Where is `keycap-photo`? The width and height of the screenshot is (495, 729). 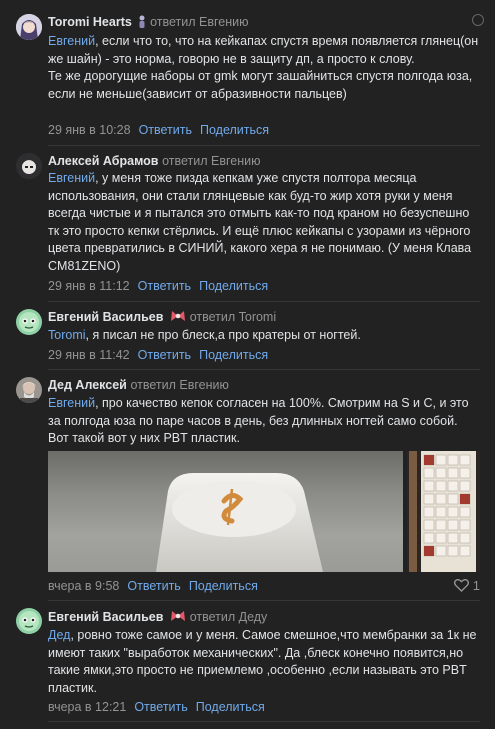
keycap-photo is located at coordinates (225, 511).